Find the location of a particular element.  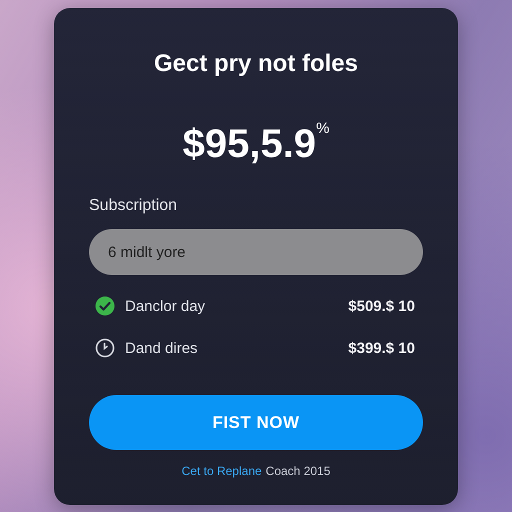

checkmark-icon is located at coordinates (105, 306).